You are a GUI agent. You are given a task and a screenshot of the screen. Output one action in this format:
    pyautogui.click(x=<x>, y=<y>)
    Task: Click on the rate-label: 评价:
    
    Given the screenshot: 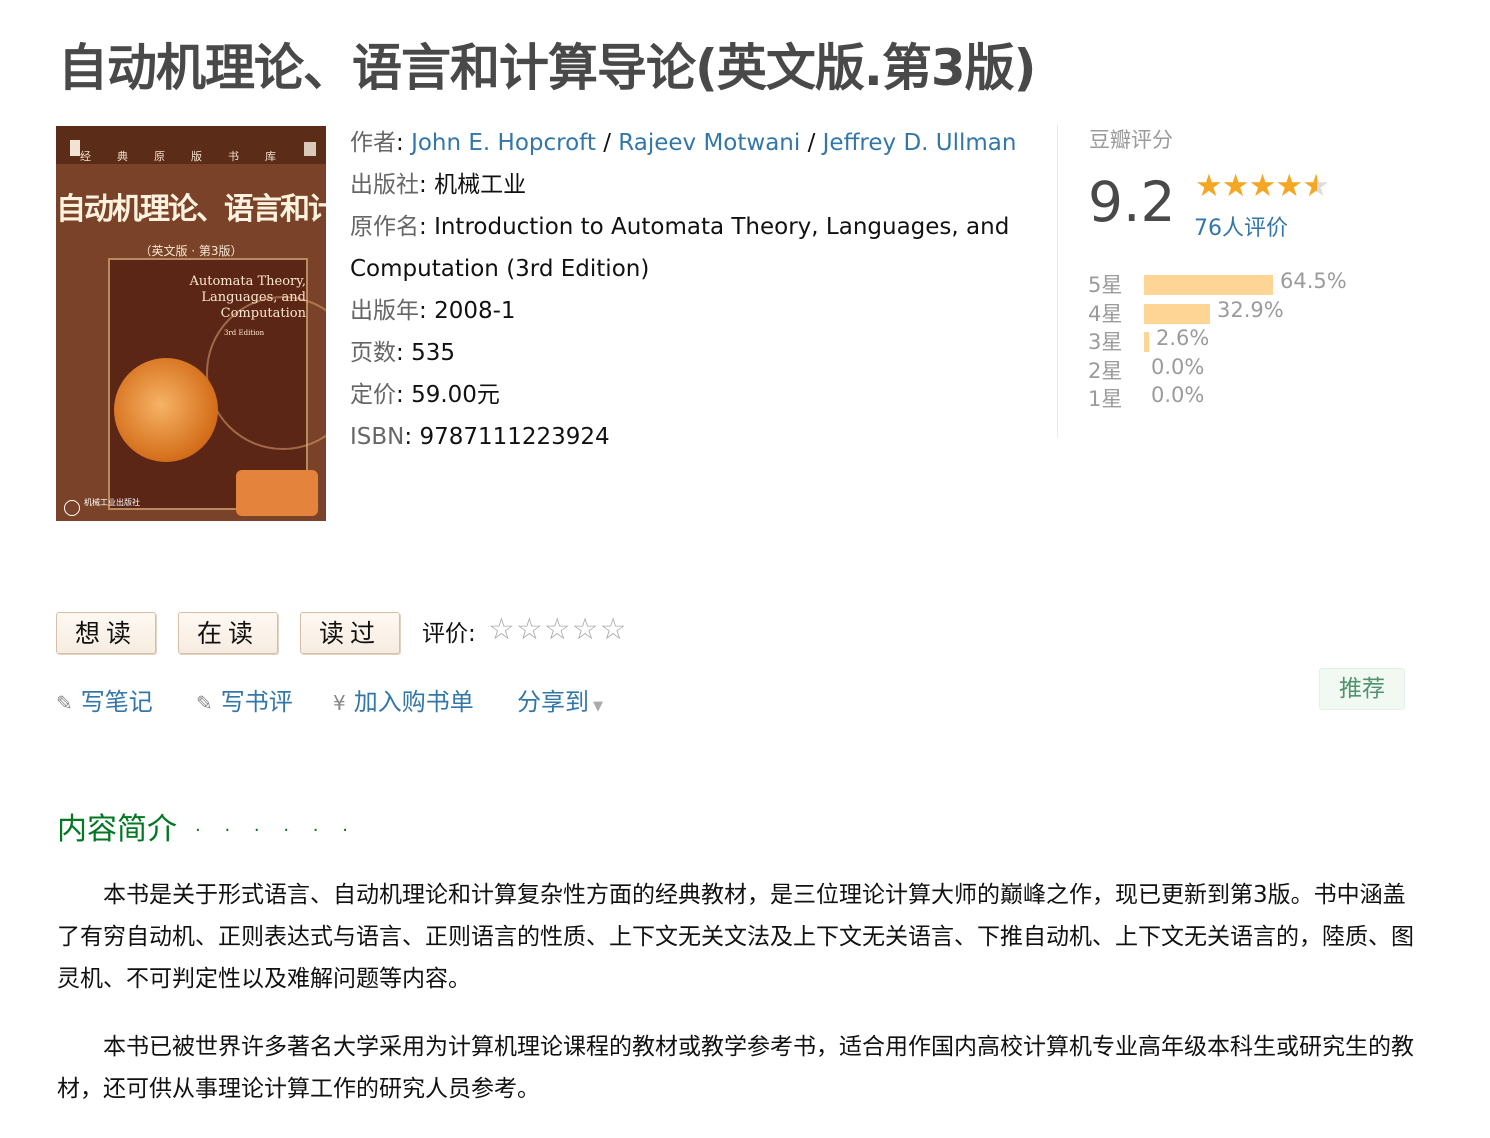 What is the action you would take?
    pyautogui.click(x=449, y=634)
    